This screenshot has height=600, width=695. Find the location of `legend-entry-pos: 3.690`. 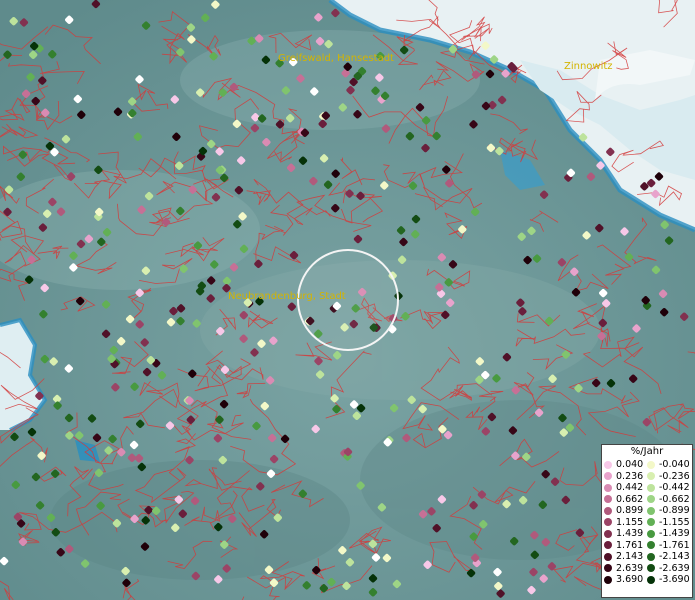

legend-entry-pos: 3.690 is located at coordinates (625, 579).